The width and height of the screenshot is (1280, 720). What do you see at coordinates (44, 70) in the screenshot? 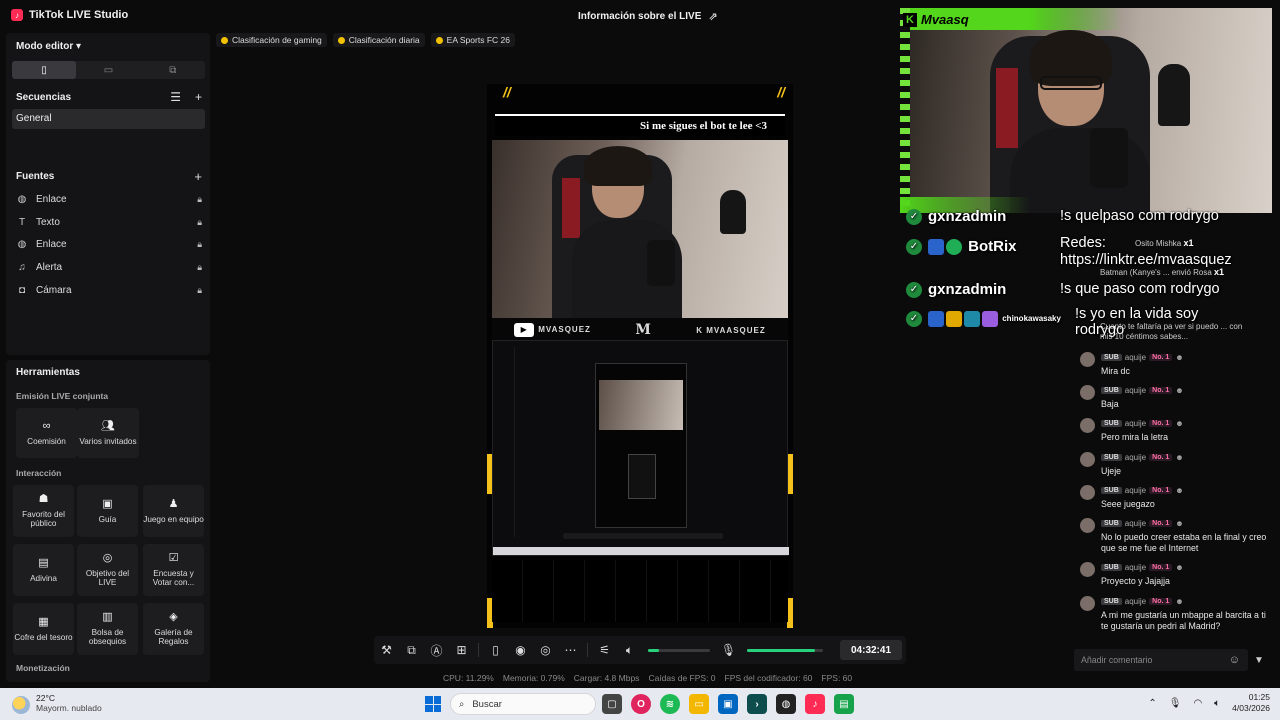
I see `portrait-icon: ▯` at bounding box center [44, 70].